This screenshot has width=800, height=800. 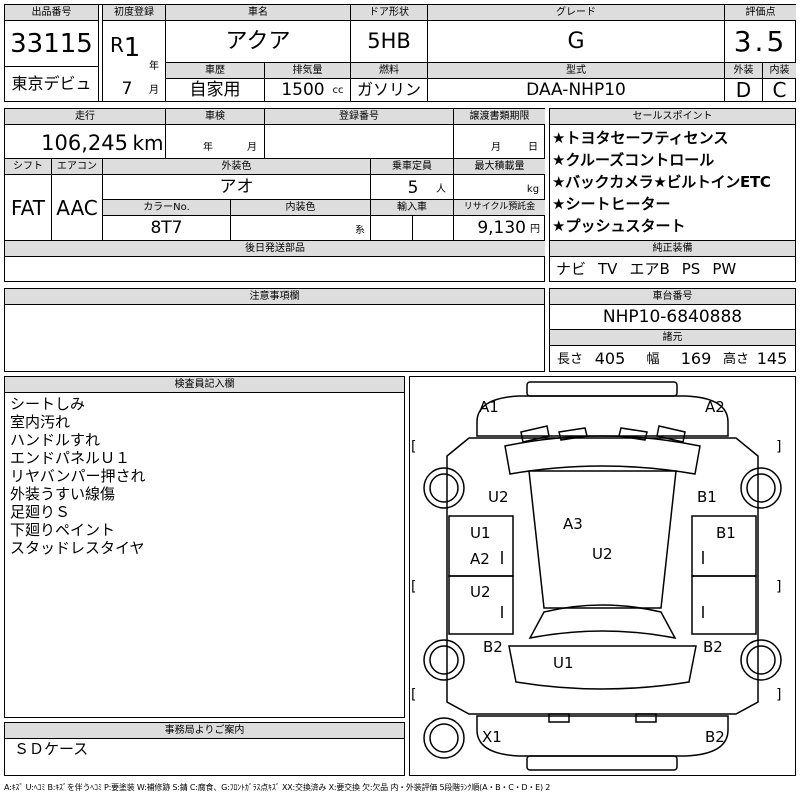 I want to click on disp-unit: cc, so click(x=338, y=90).